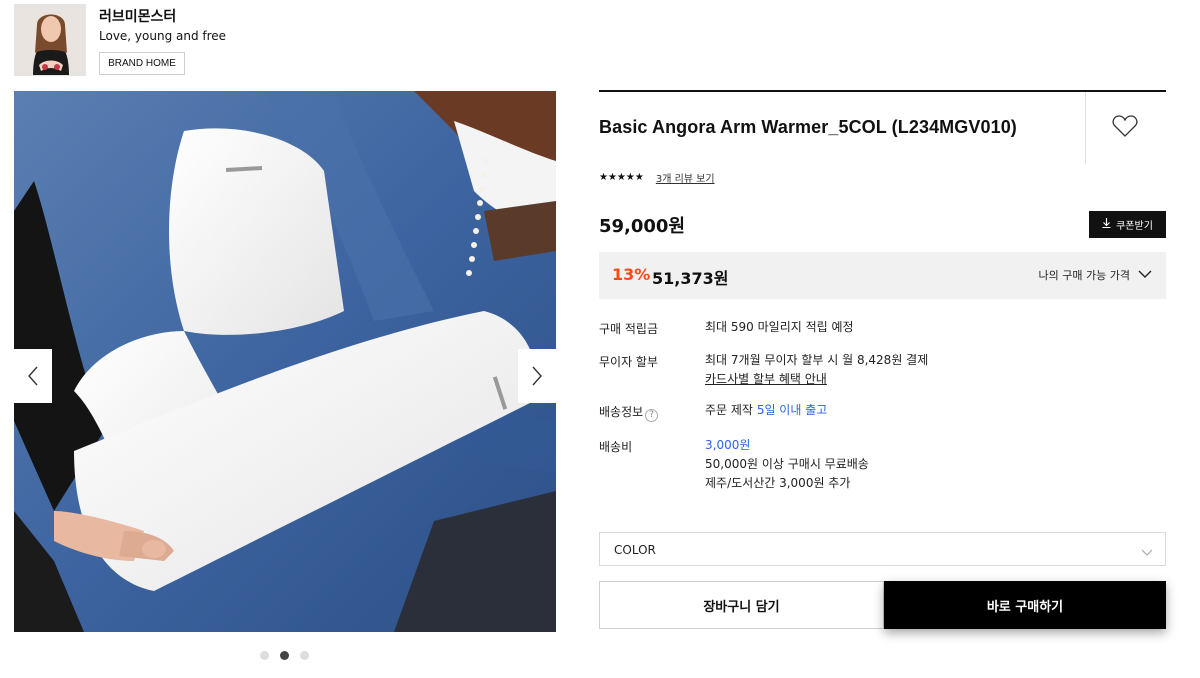 Image resolution: width=1200 pixels, height=678 pixels. I want to click on brand-slogan: Love, young and free, so click(163, 36).